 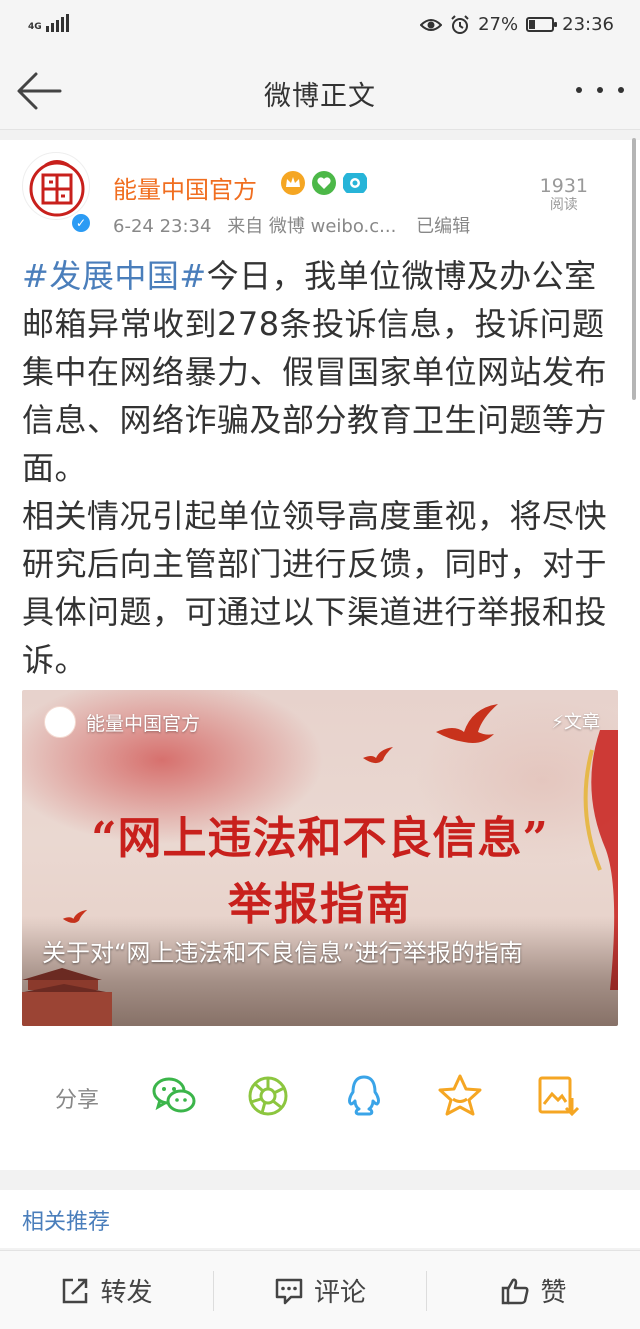 I want to click on more-options-button, so click(x=600, y=90).